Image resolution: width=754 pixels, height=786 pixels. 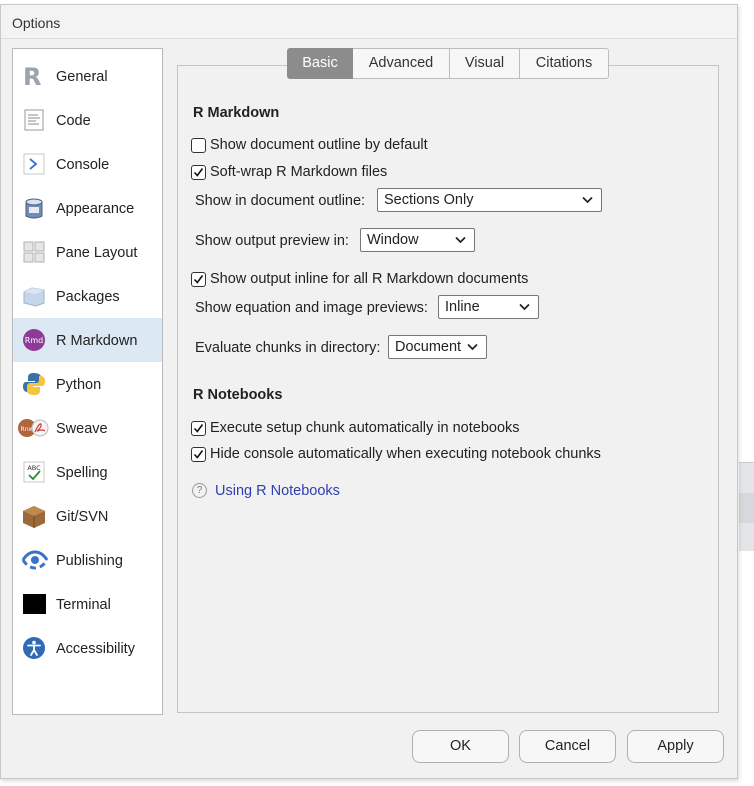 What do you see at coordinates (36, 23) in the screenshot?
I see `window-title: Options` at bounding box center [36, 23].